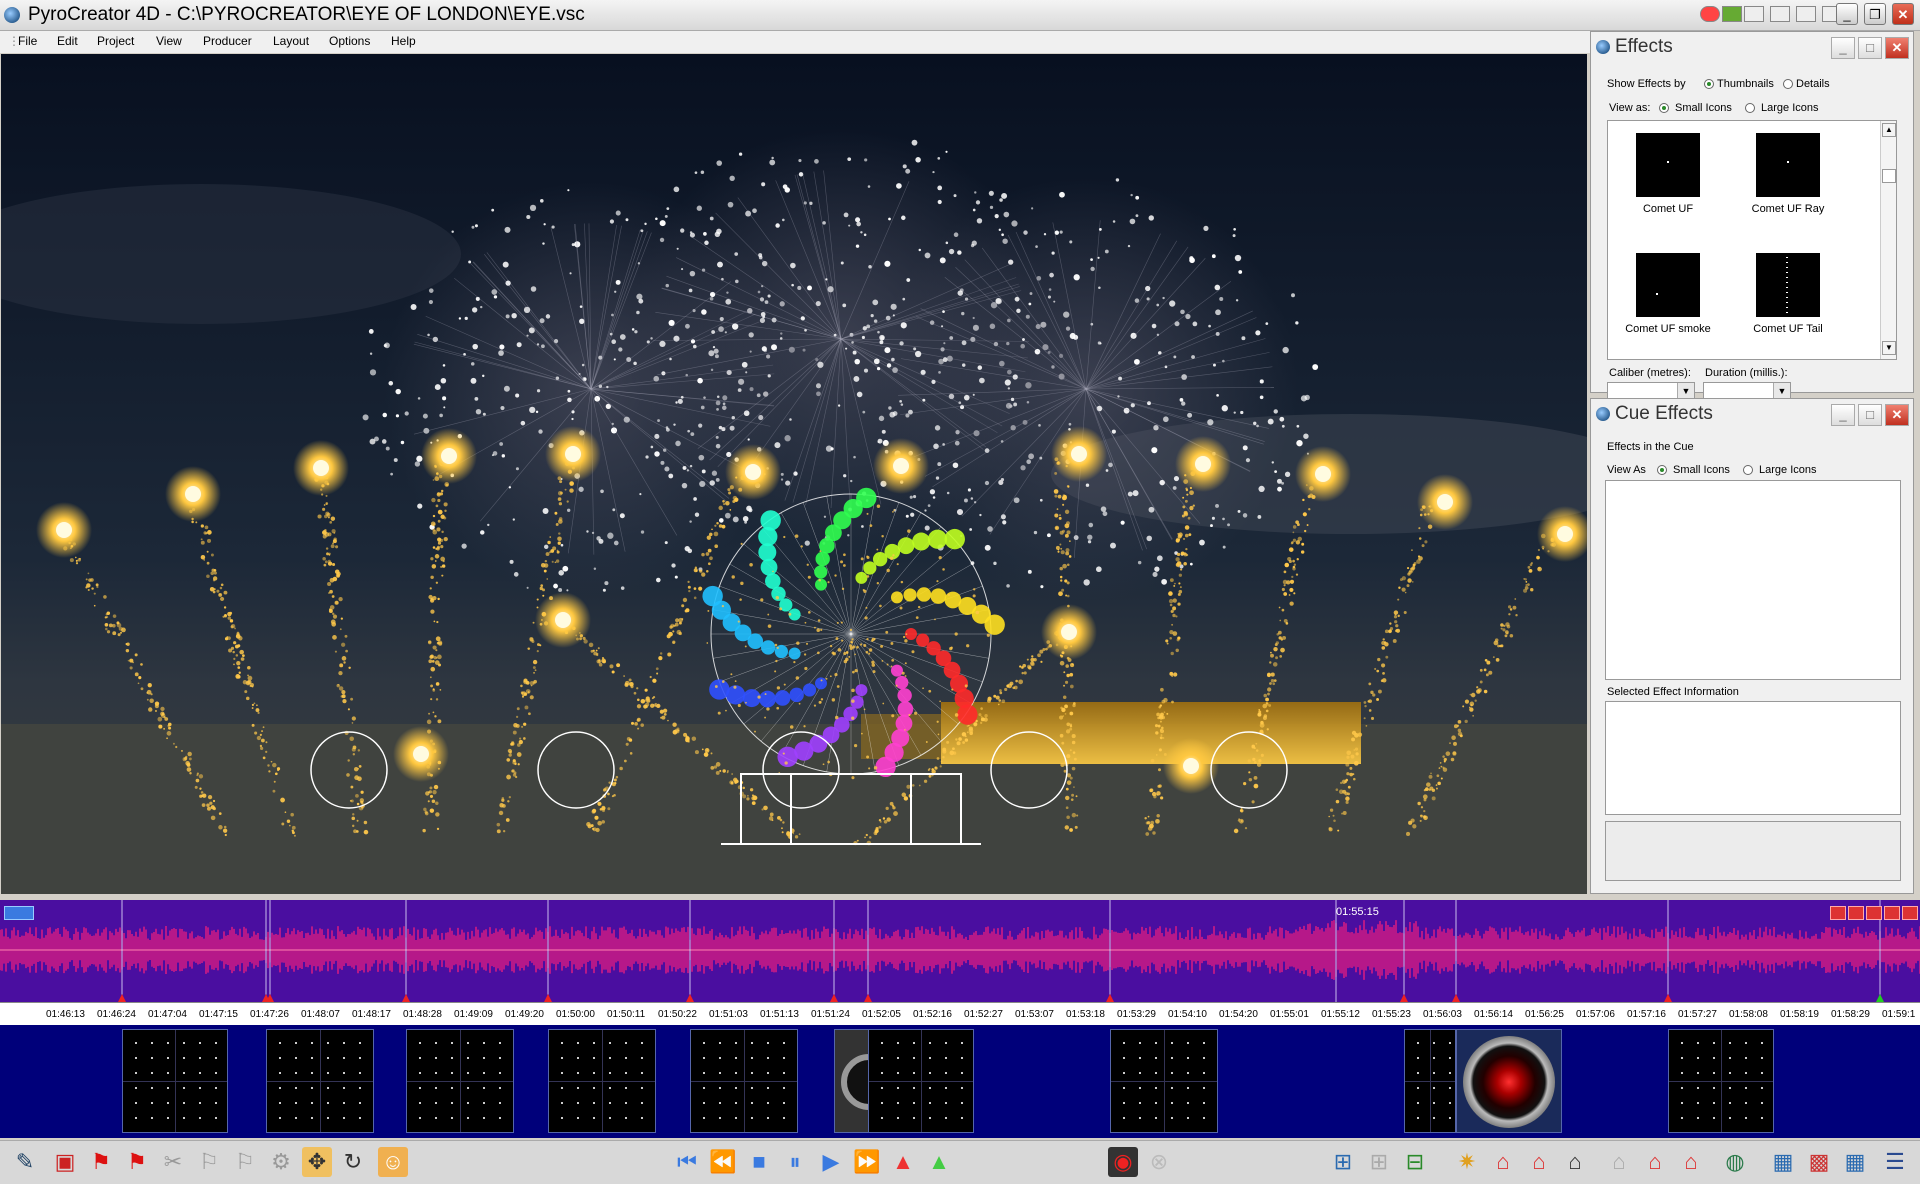 This screenshot has height=1184, width=1920. What do you see at coordinates (1691, 1162) in the screenshot?
I see `home-link-icon: ⌂` at bounding box center [1691, 1162].